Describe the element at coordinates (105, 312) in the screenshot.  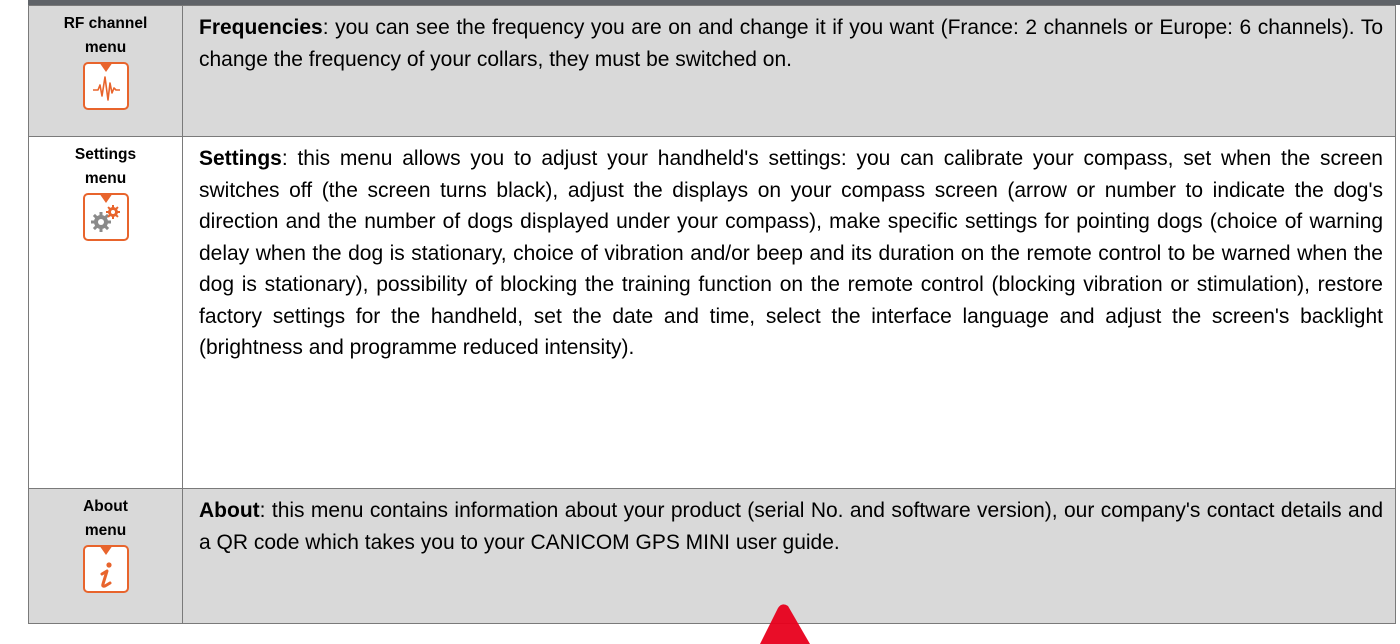
I see `menu-cell: Settings menu` at that location.